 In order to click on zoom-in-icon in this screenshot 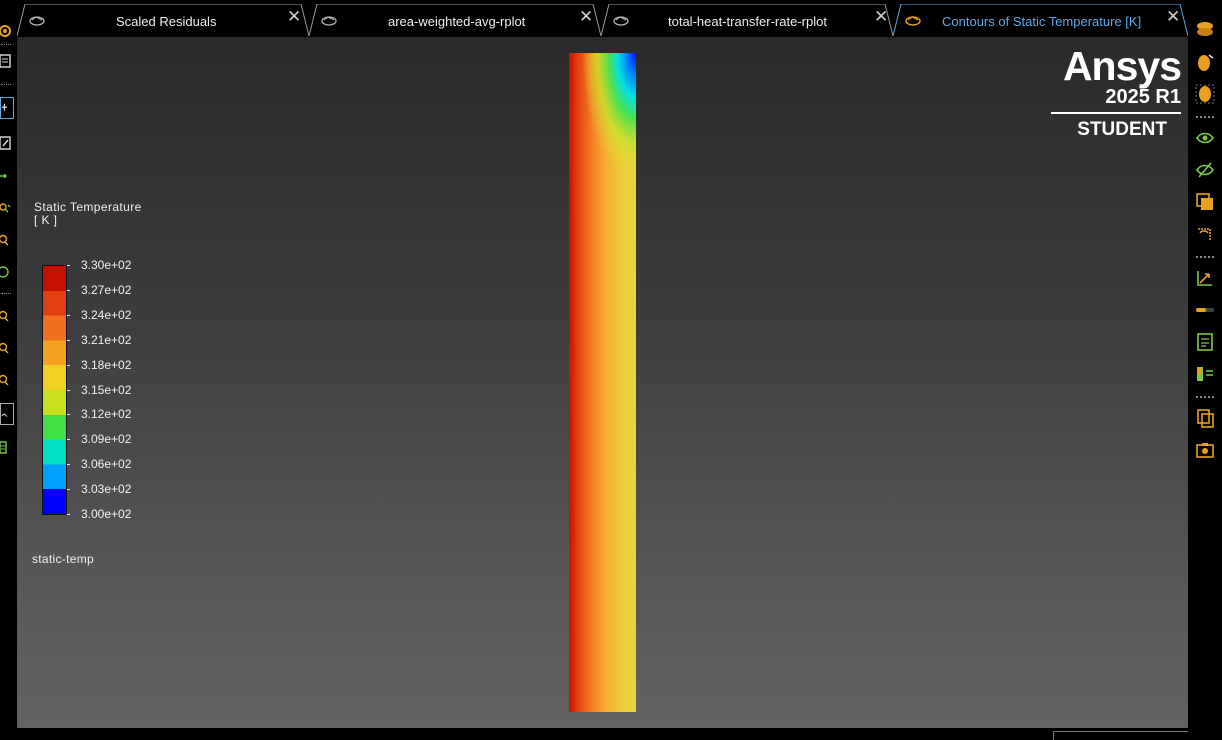, I will do `click(7, 316)`.